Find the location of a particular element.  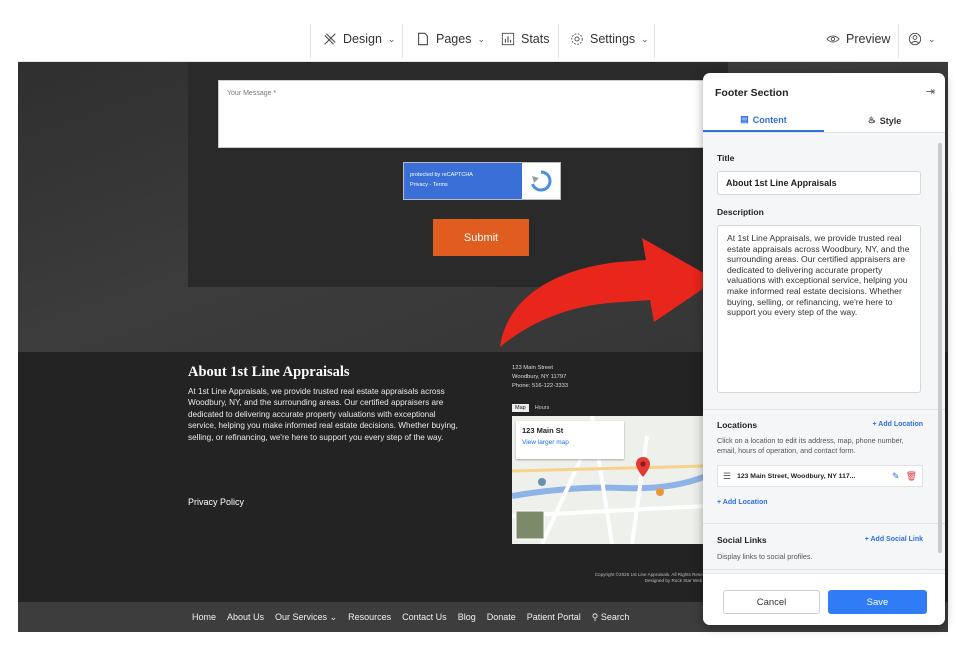

description-label: Description is located at coordinates (740, 212).